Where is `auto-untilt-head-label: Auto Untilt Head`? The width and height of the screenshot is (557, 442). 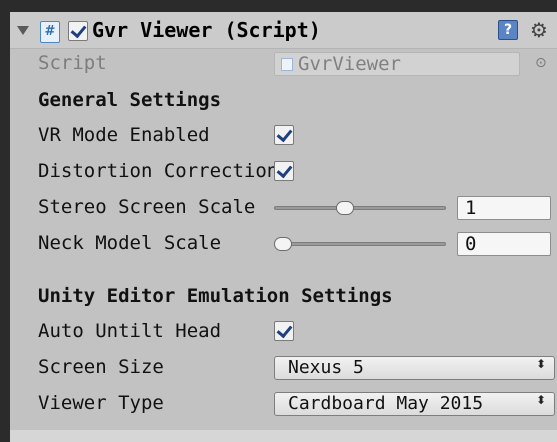 auto-untilt-head-label: Auto Untilt Head is located at coordinates (130, 331).